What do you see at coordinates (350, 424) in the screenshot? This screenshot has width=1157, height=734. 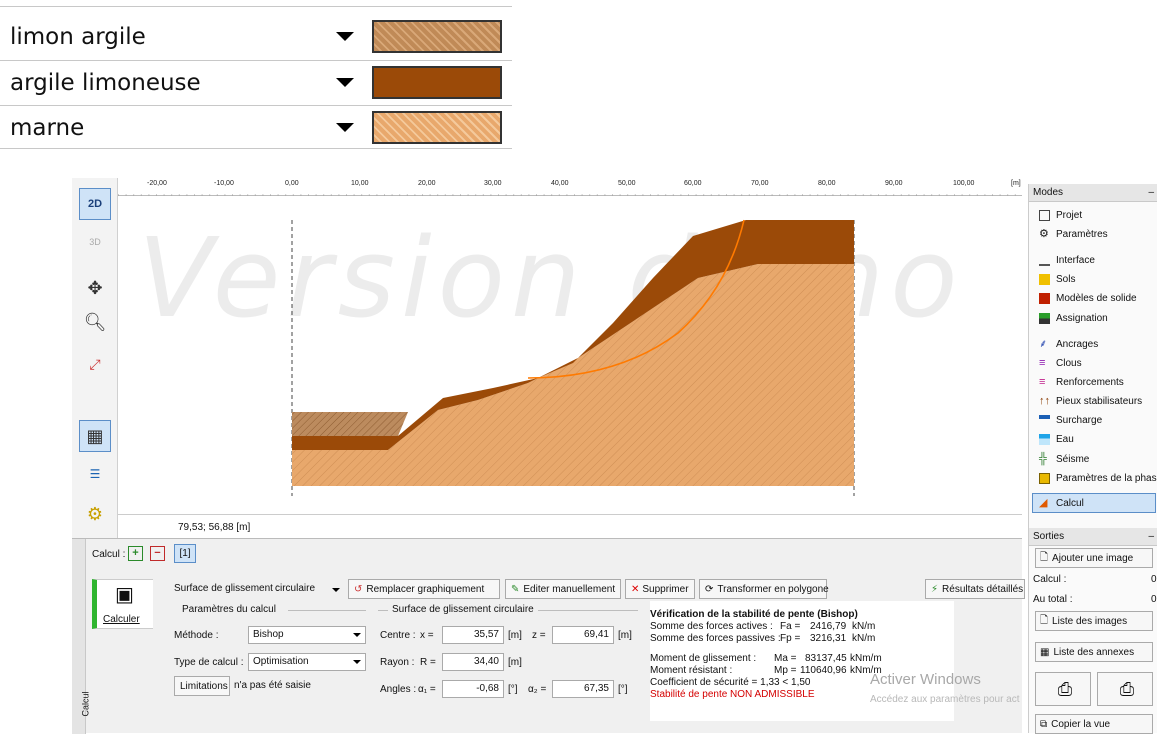 I see `limon-argile-layer` at bounding box center [350, 424].